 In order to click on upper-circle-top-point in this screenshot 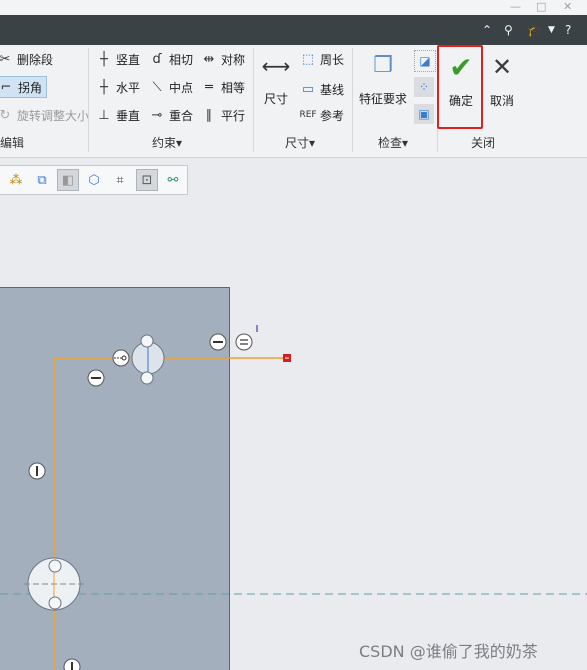, I will do `click(147, 341)`.